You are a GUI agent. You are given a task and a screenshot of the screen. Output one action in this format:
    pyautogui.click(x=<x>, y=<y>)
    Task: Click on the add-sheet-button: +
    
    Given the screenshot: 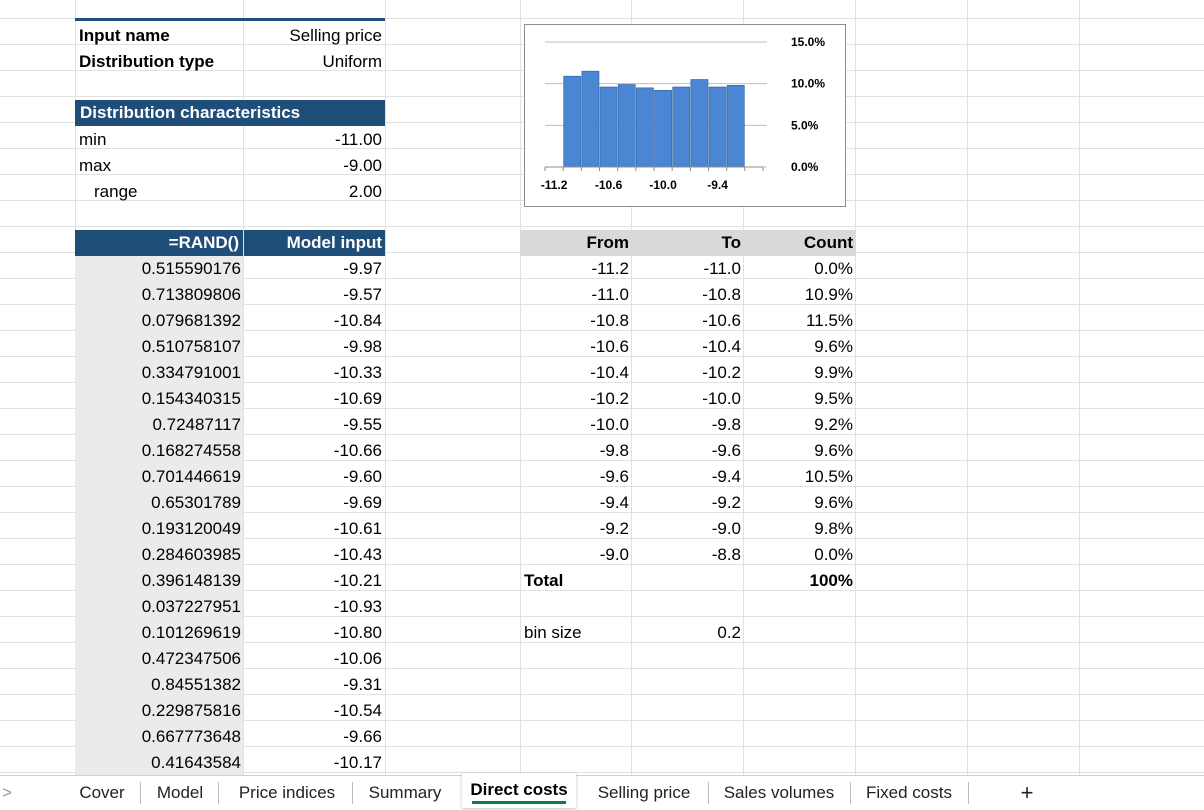 What is the action you would take?
    pyautogui.click(x=1027, y=792)
    